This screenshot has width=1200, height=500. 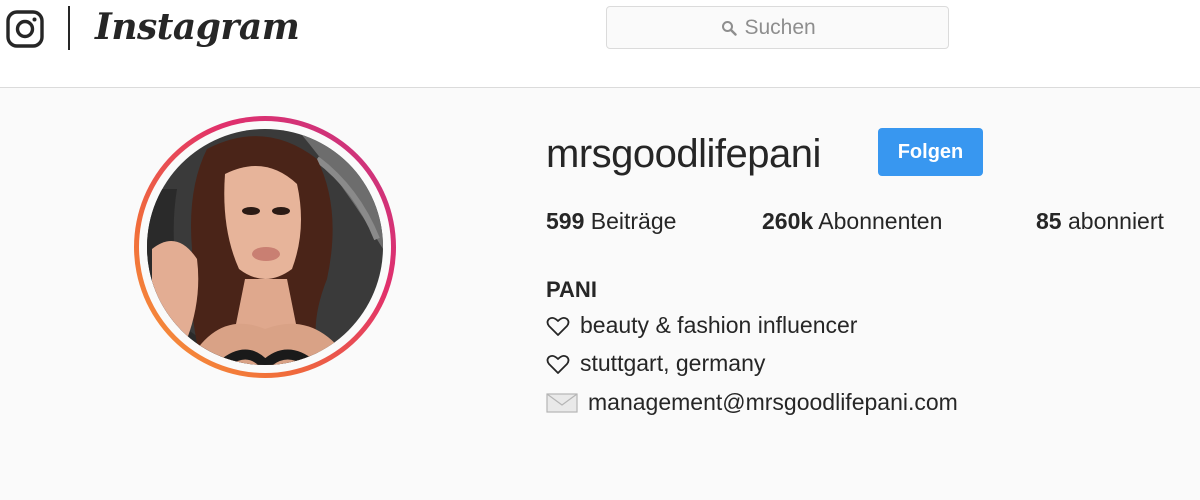 I want to click on posts-label: Beiträge, so click(x=633, y=221).